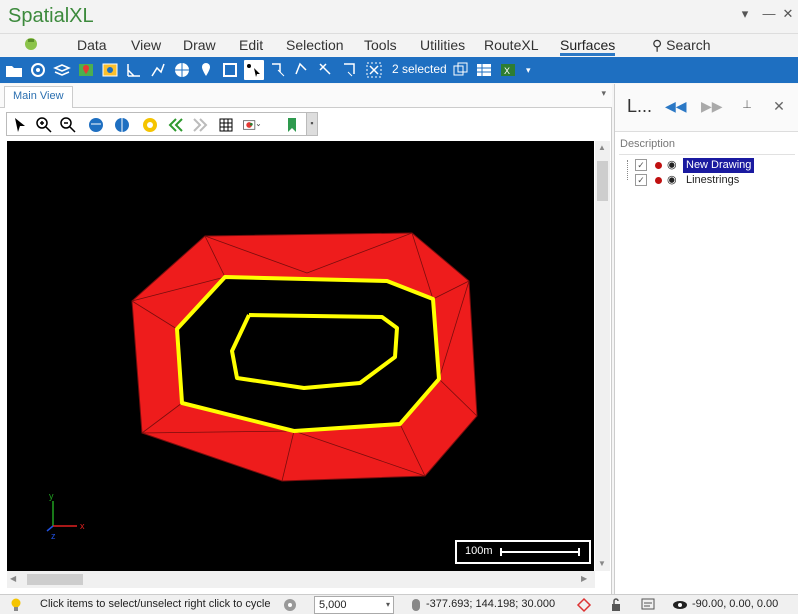 The height and width of the screenshot is (614, 798). What do you see at coordinates (230, 70) in the screenshot?
I see `select-rectangle-icon` at bounding box center [230, 70].